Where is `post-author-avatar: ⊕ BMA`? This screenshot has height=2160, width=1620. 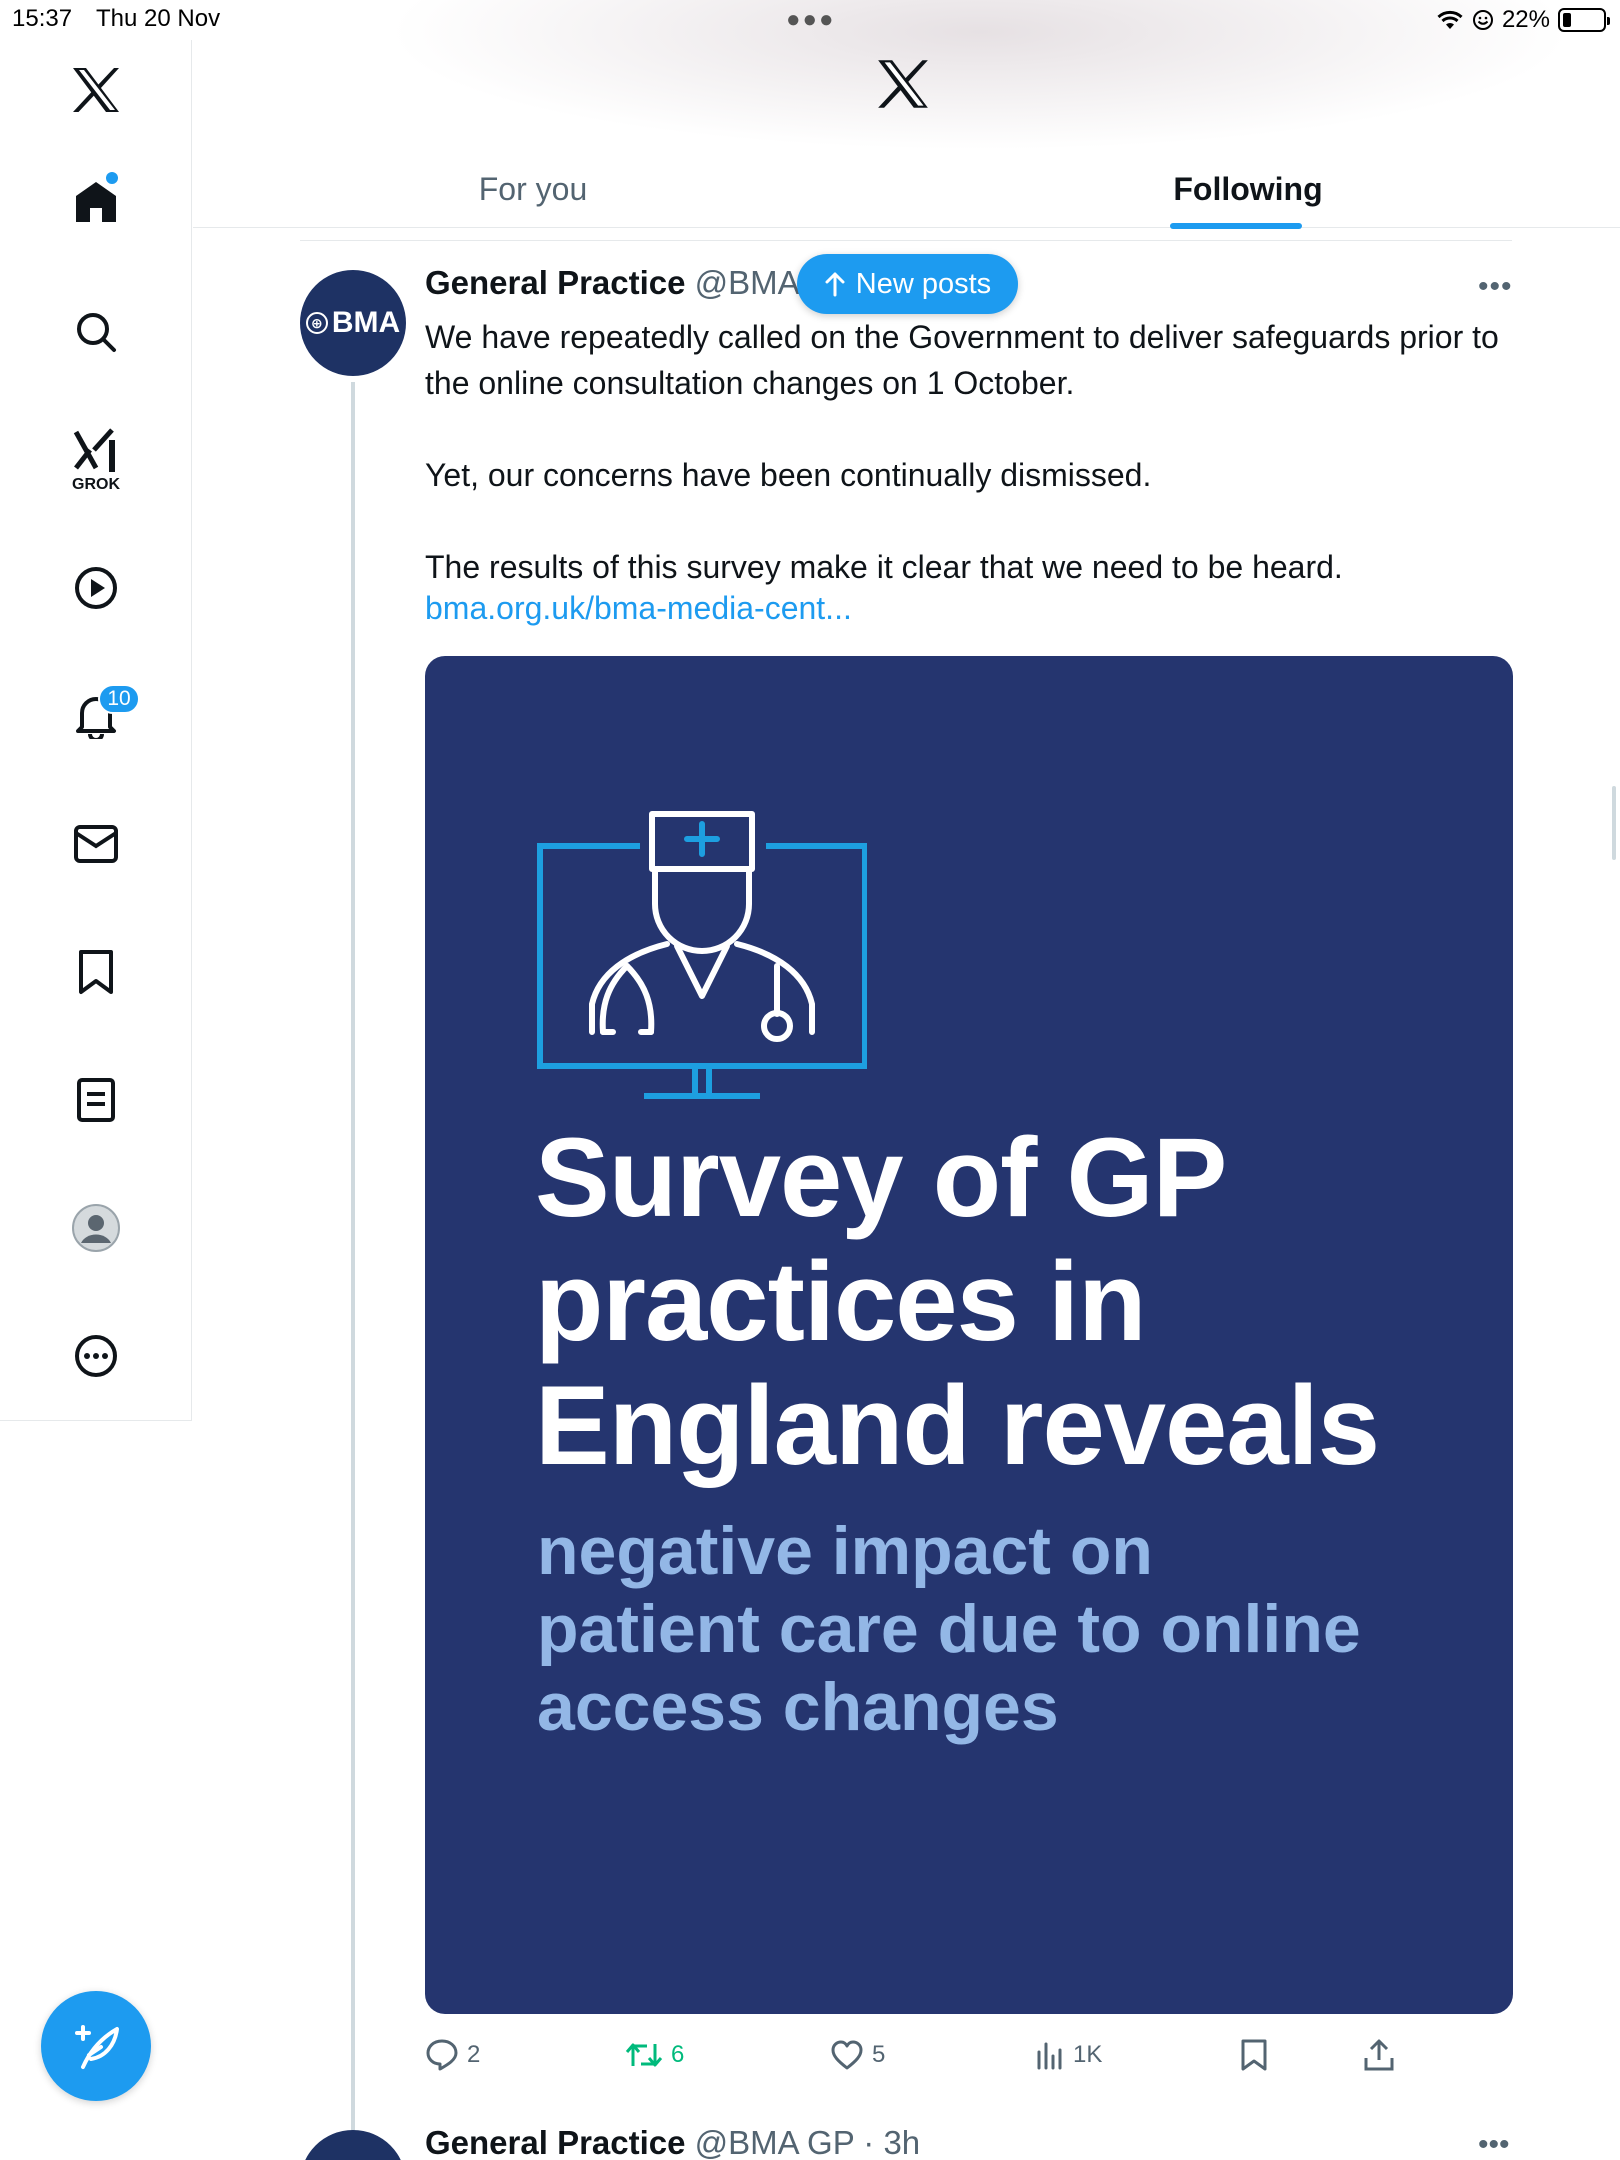
post-author-avatar: ⊕ BMA is located at coordinates (353, 323).